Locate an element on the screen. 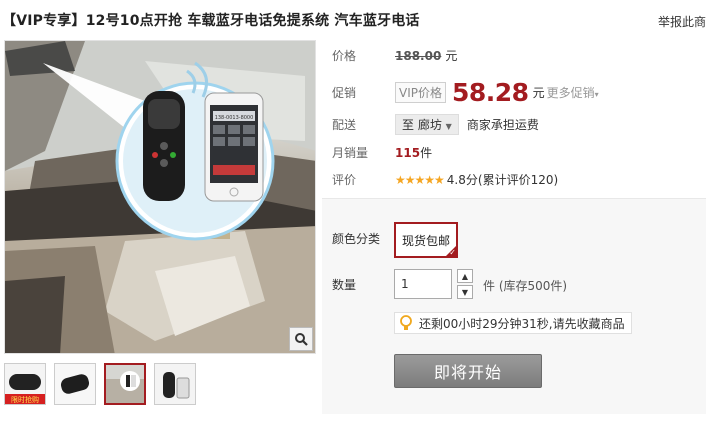  triangle-down-icon: ▾ is located at coordinates (596, 94).